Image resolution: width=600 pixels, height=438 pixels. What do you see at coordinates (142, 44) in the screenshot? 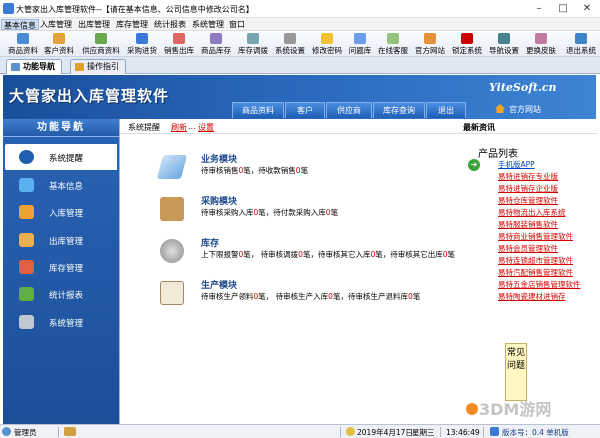
I see `tb-purchase-button: 采购进货` at bounding box center [142, 44].